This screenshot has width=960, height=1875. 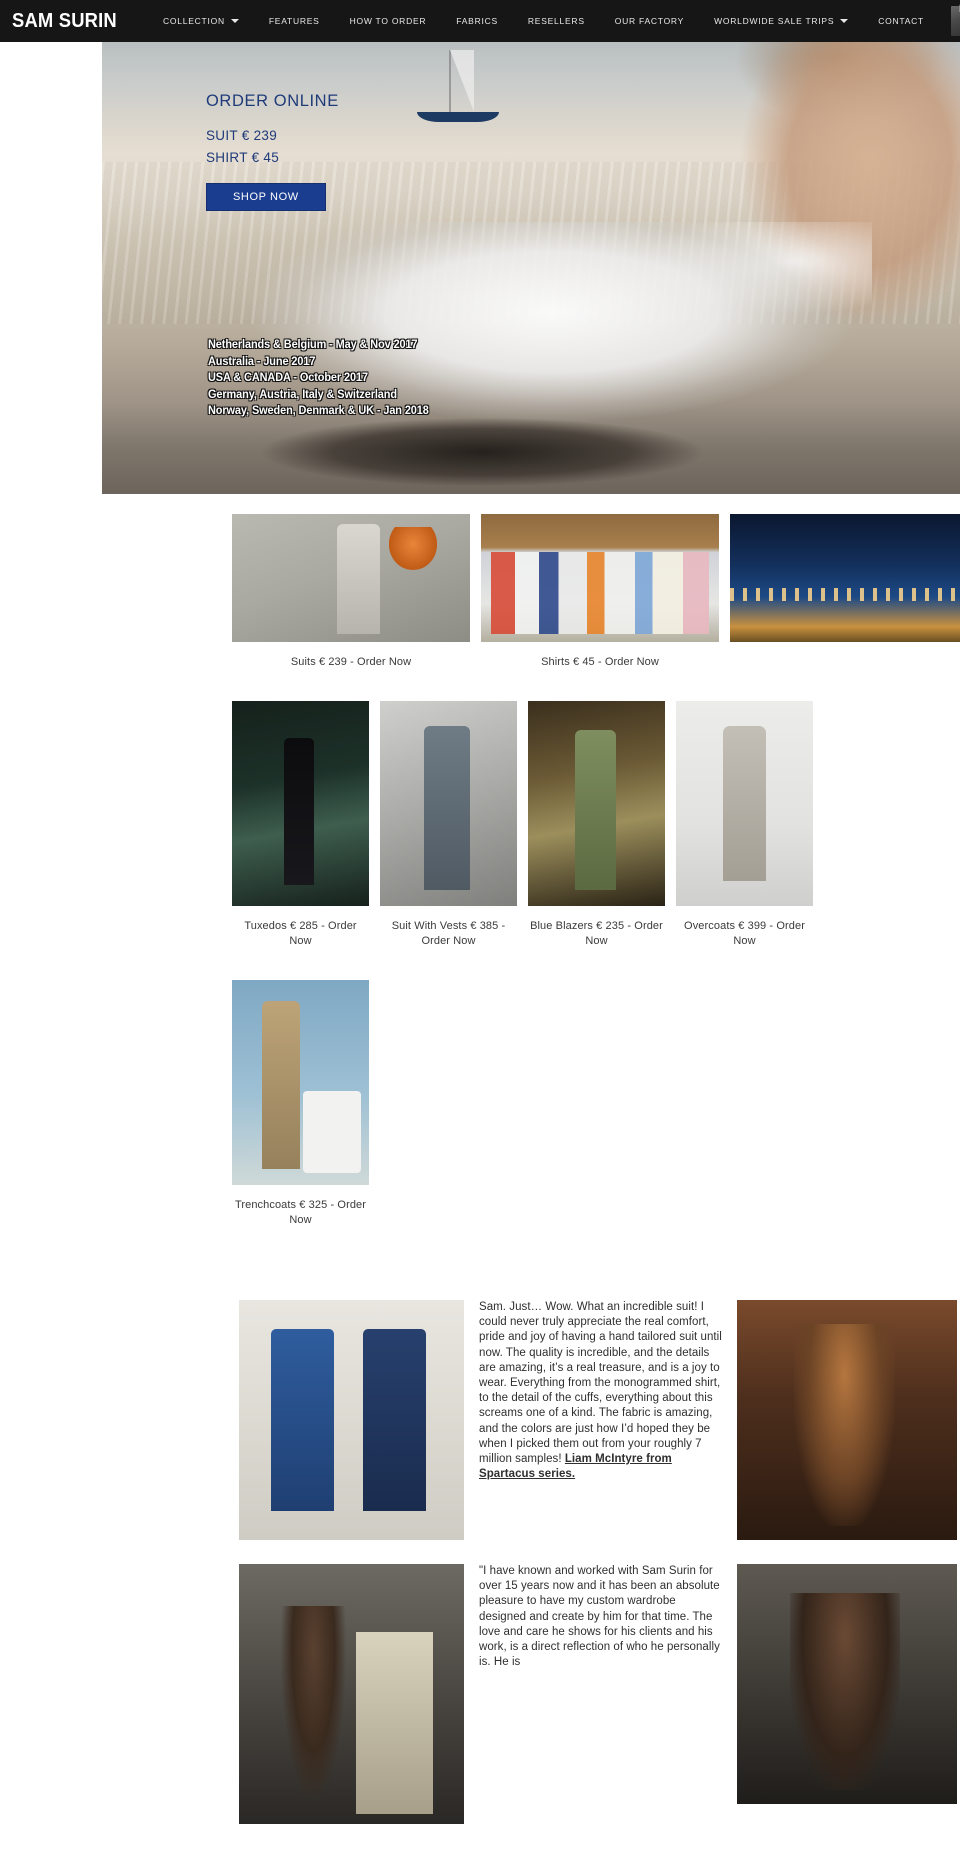 I want to click on nav-item-features: FEATURES, so click(x=294, y=21).